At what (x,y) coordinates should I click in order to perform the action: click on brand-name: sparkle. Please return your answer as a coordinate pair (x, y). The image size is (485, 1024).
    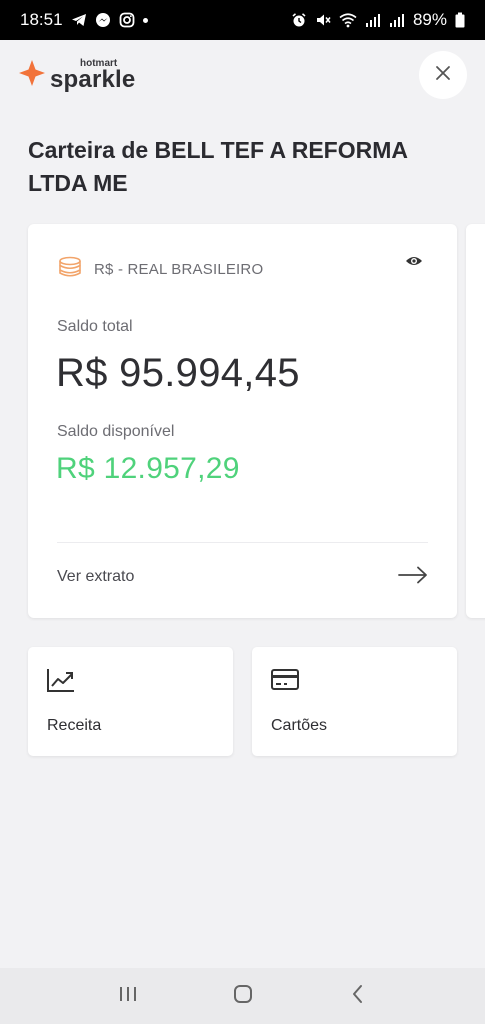
    Looking at the image, I should click on (93, 79).